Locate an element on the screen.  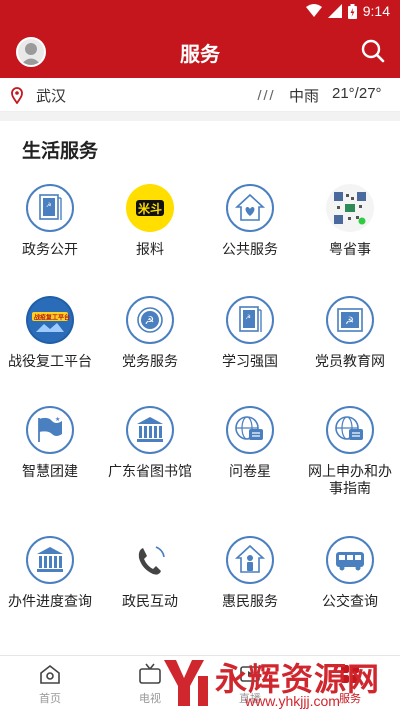
service-tile-online-apply-guide: 网上申办和办 事指南 is located at coordinates (350, 456).